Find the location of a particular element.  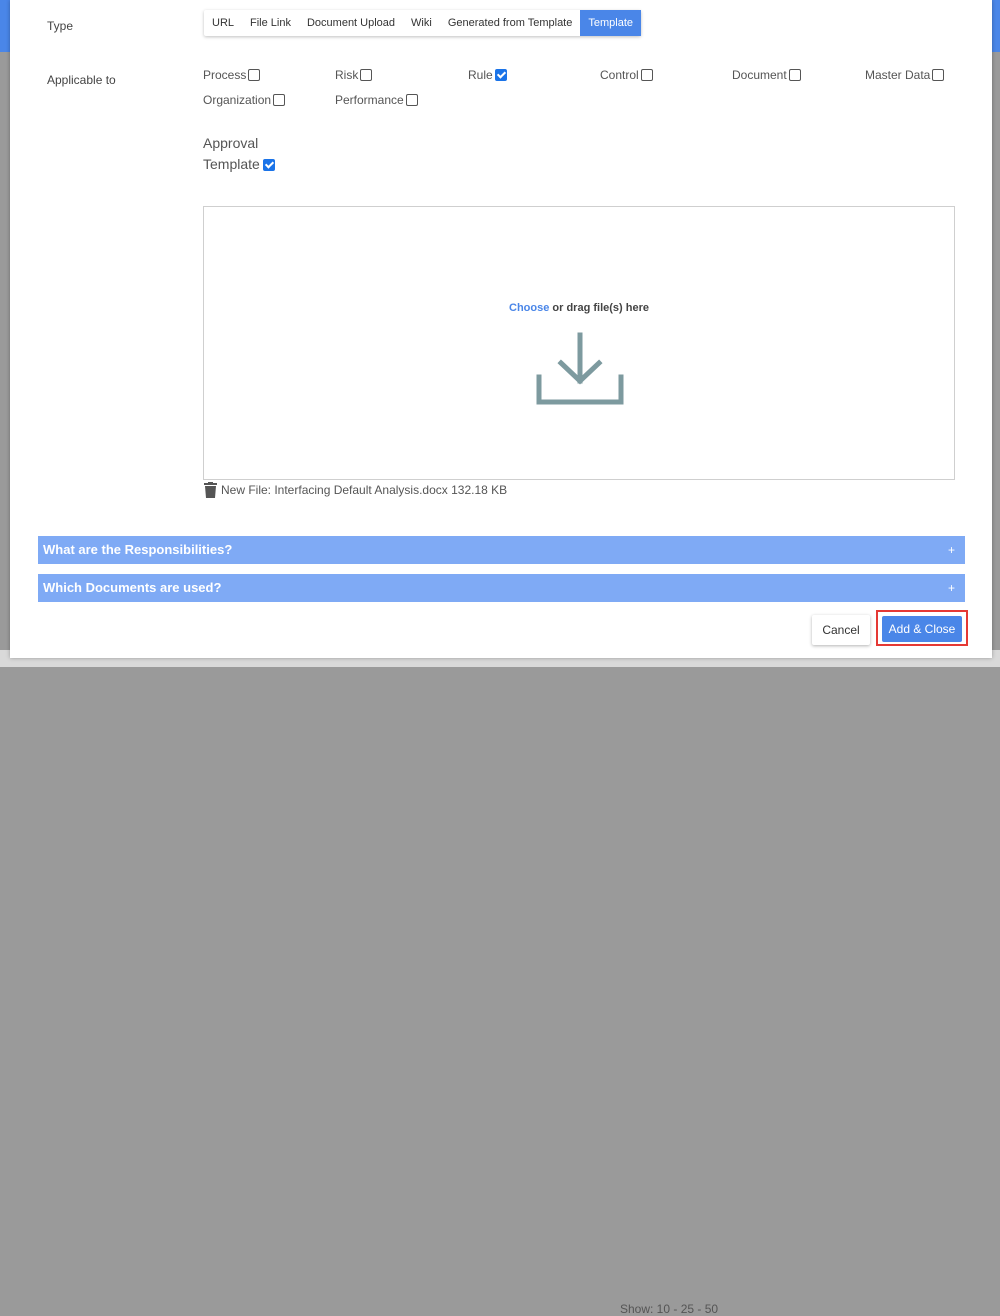

applicable-risk: Risk is located at coordinates (354, 75).